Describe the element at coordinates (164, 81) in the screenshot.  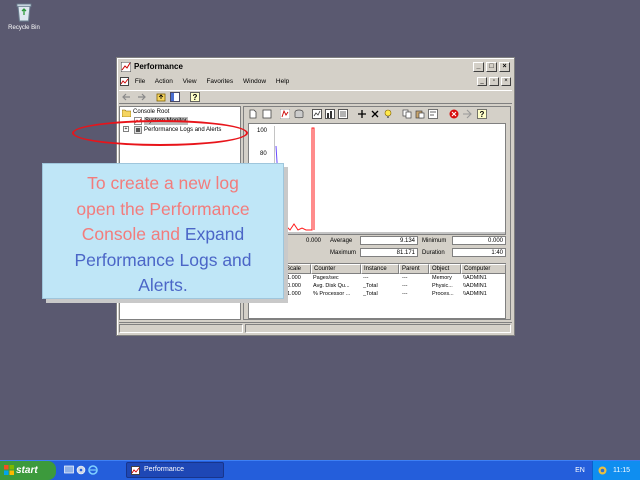
I see `menu-action: Action` at that location.